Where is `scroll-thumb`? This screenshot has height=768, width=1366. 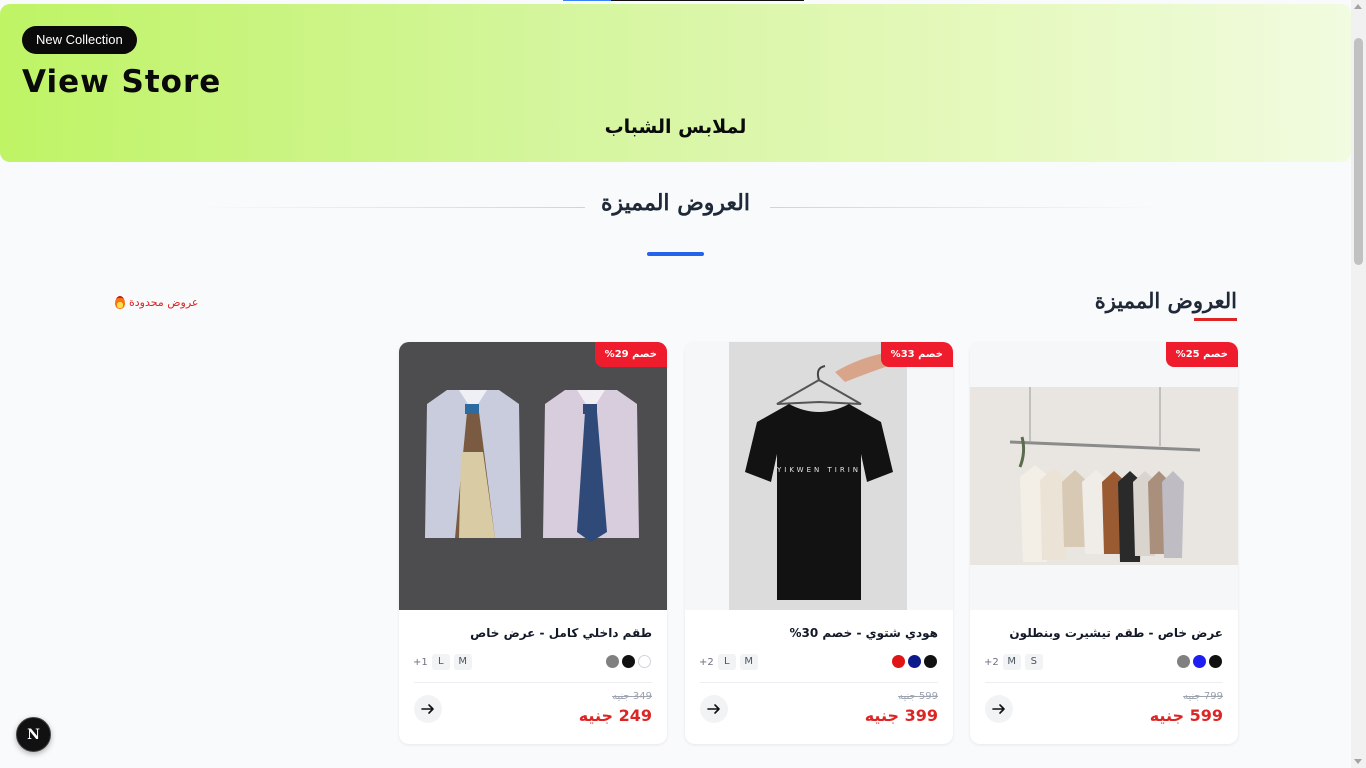 scroll-thumb is located at coordinates (1358, 151).